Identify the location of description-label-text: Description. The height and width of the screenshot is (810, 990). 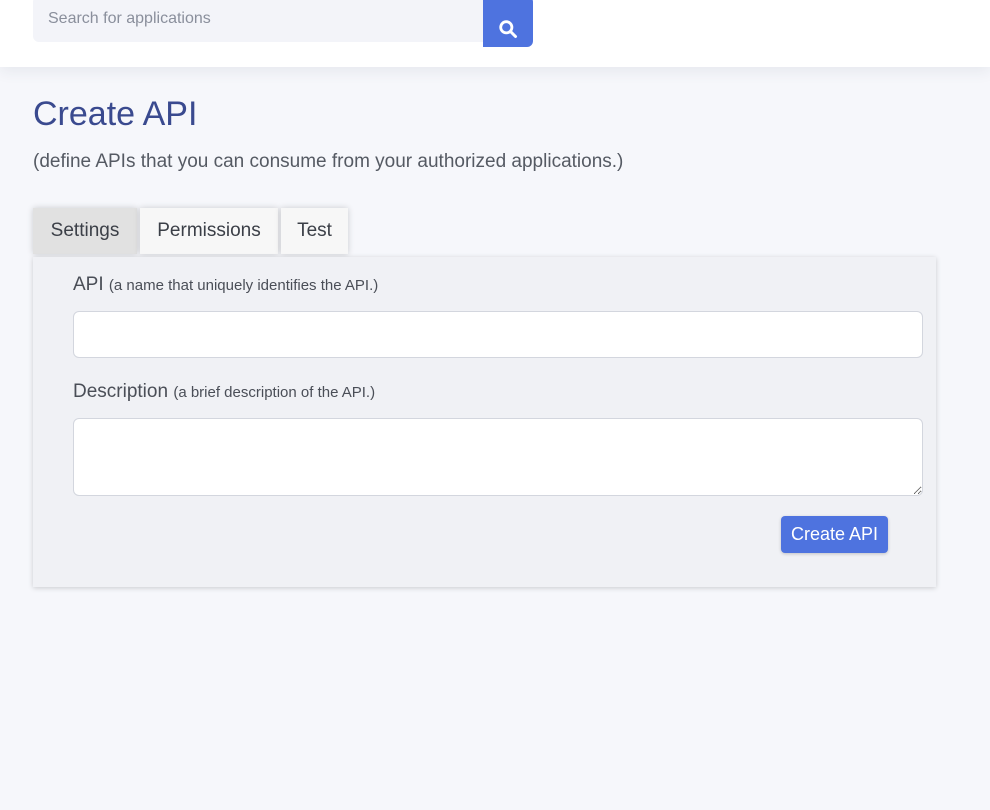
(121, 391).